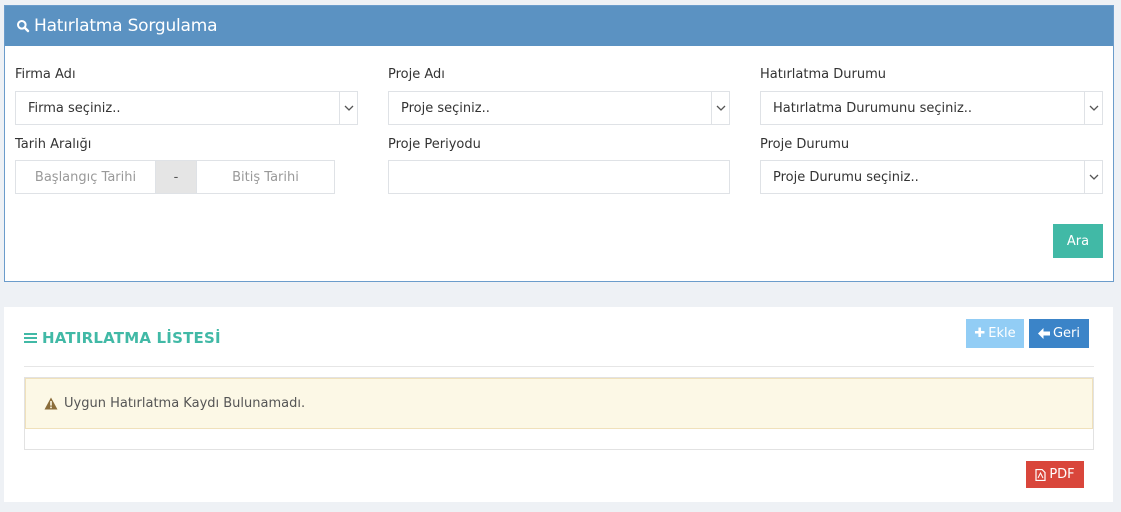  What do you see at coordinates (126, 26) in the screenshot?
I see `search-panel-title: Hatırlatma Sorgulama` at bounding box center [126, 26].